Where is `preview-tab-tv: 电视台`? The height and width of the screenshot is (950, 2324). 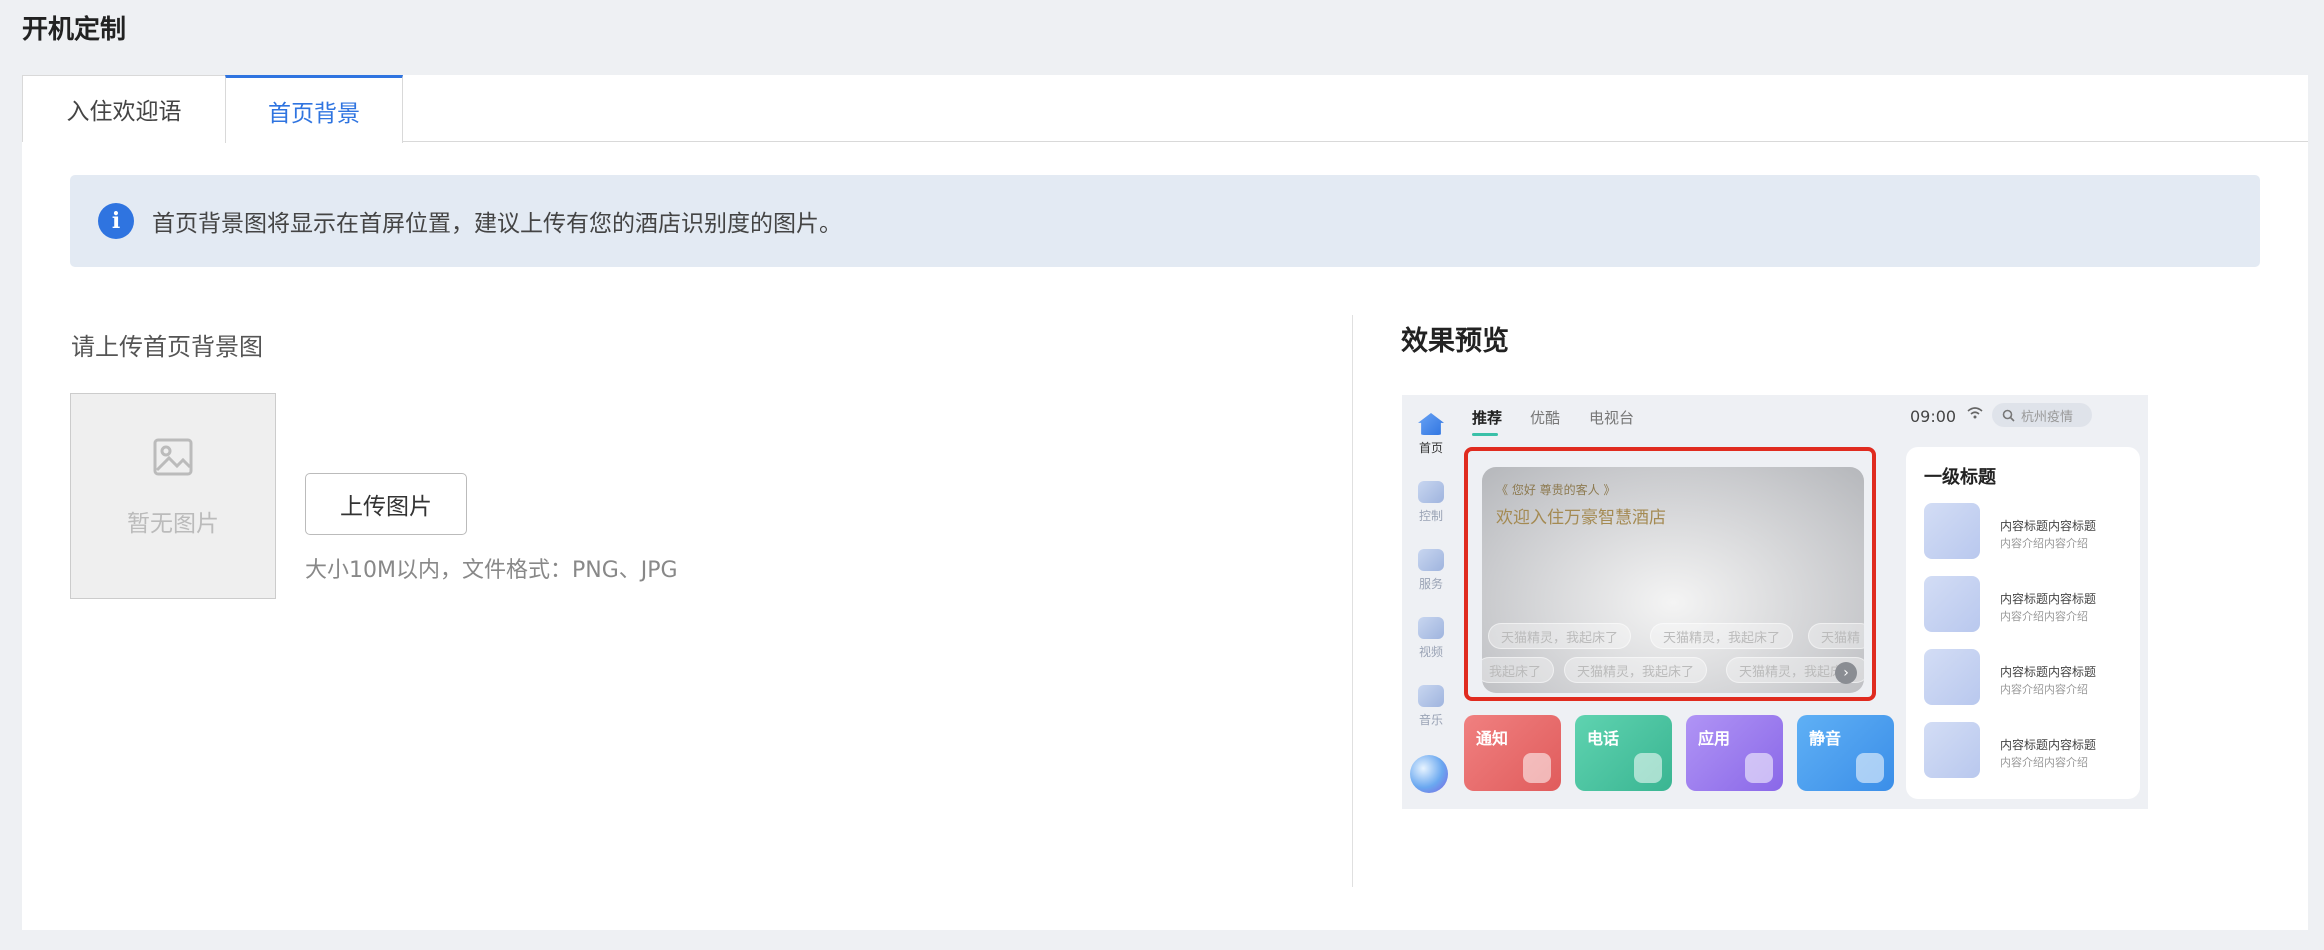
preview-tab-tv: 电视台 is located at coordinates (1612, 418).